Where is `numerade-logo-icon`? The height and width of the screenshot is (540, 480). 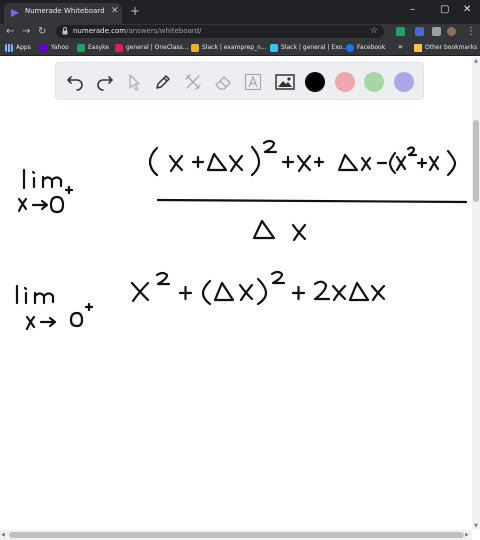
numerade-logo-icon is located at coordinates (15, 13).